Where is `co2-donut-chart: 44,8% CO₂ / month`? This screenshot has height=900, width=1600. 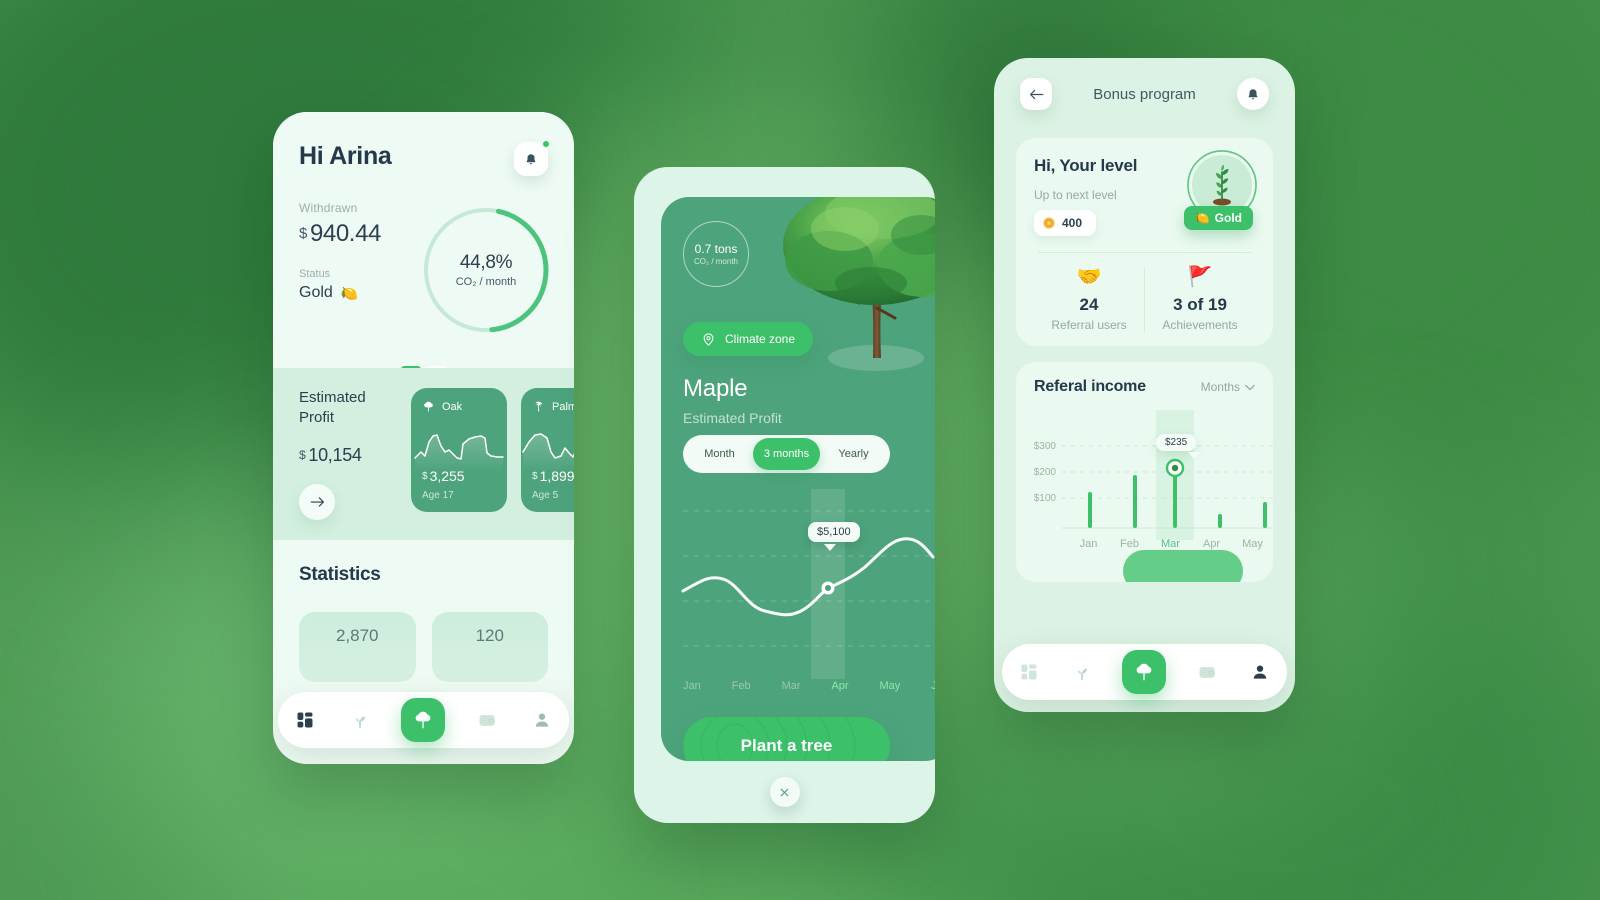 co2-donut-chart: 44,8% CO₂ / month is located at coordinates (486, 270).